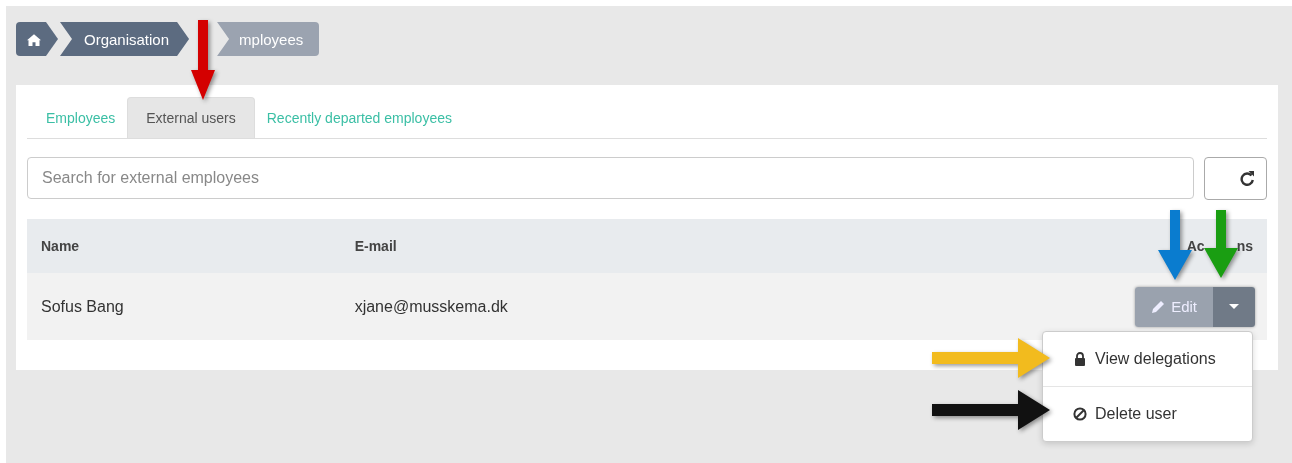  What do you see at coordinates (34, 39) in the screenshot?
I see `home-icon` at bounding box center [34, 39].